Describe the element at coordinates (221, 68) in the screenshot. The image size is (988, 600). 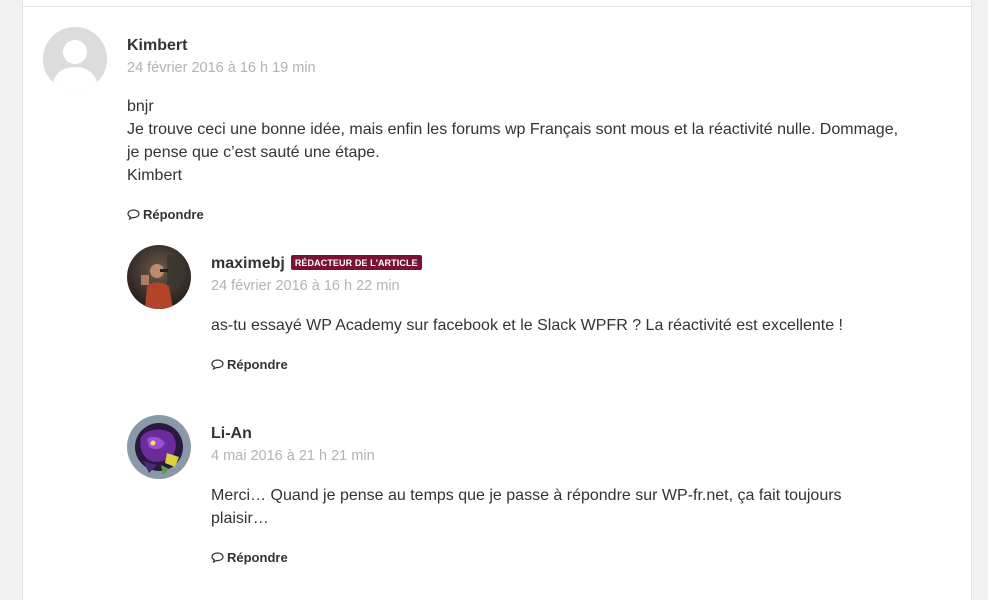
I see `comment-date: 24 février 2016 à 16 h 19 min` at that location.